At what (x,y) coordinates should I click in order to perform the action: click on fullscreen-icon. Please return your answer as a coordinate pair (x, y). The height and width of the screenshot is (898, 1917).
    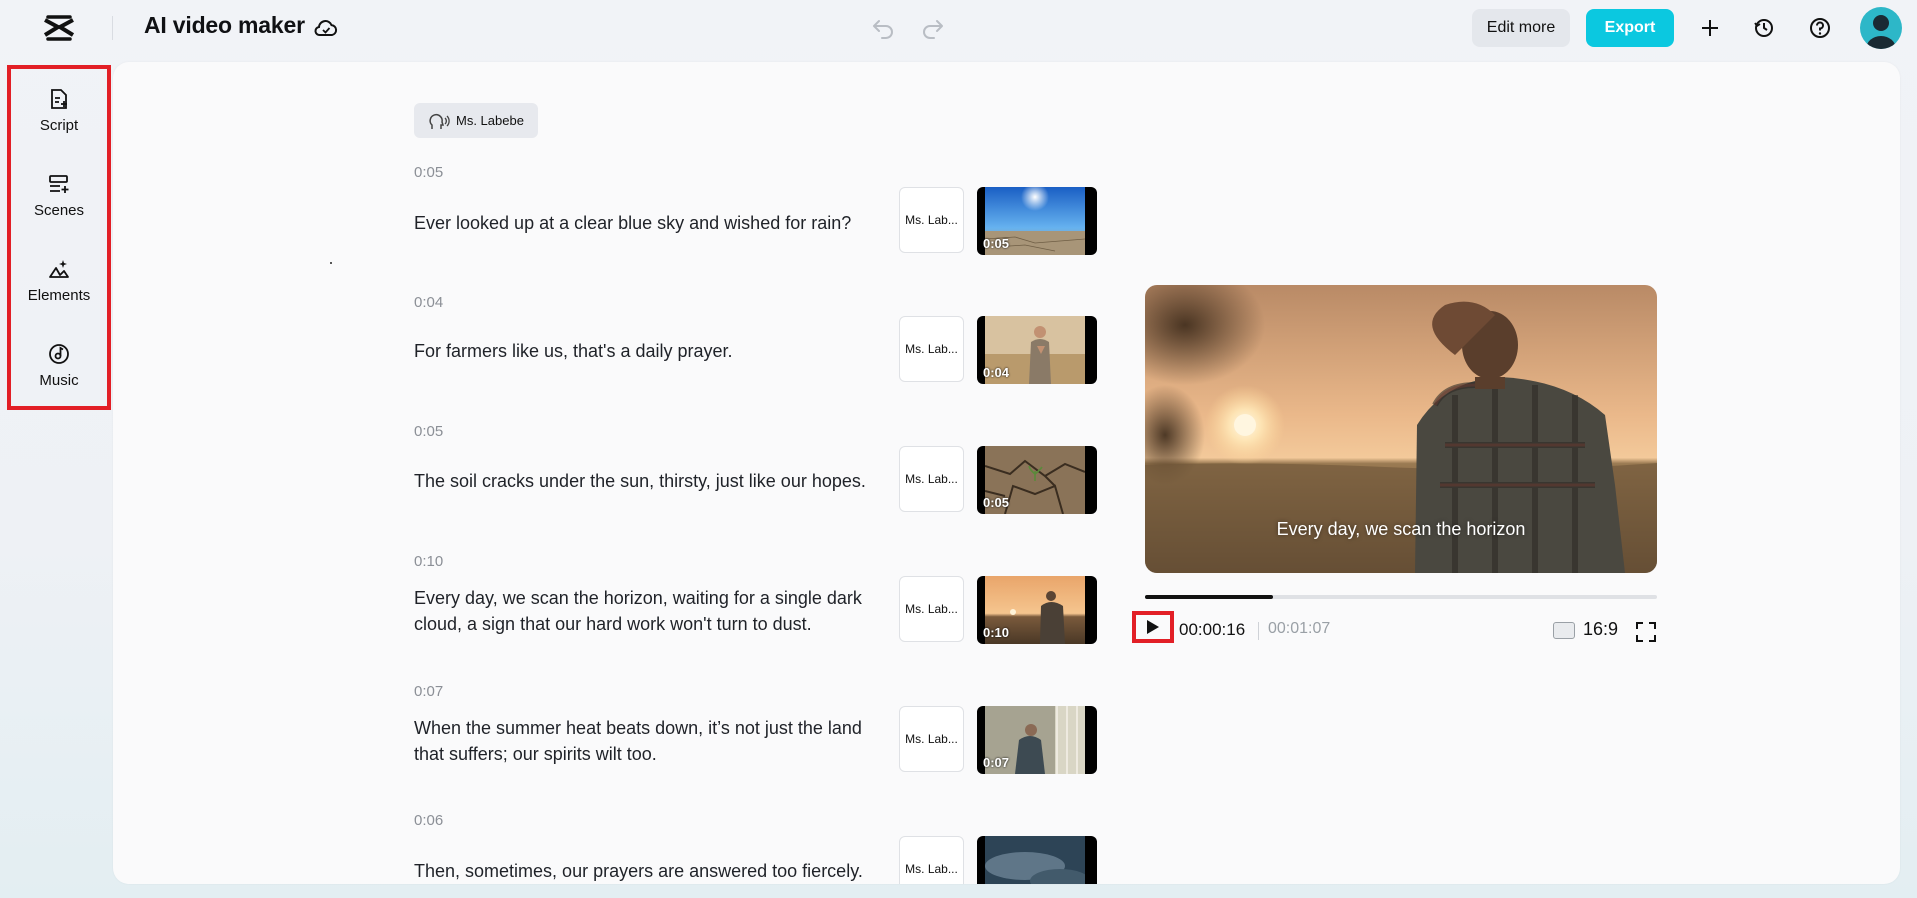
    Looking at the image, I should click on (1646, 632).